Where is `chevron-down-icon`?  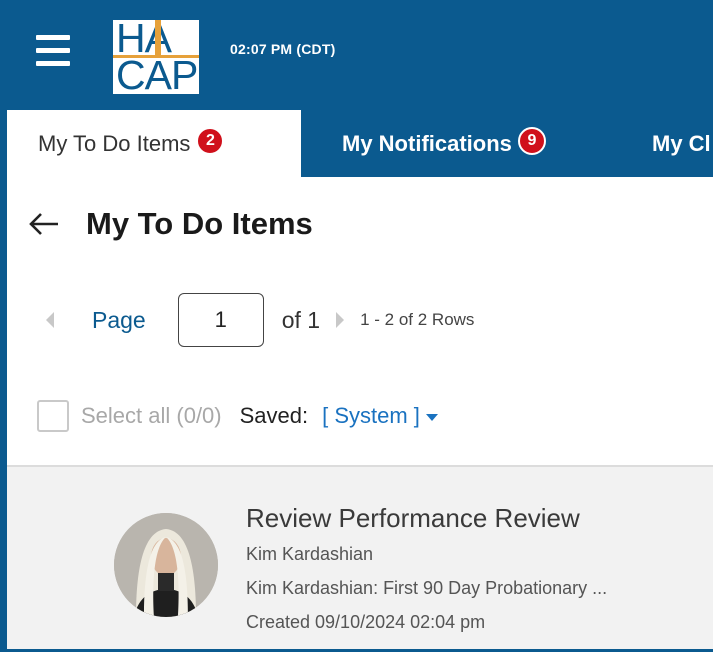 chevron-down-icon is located at coordinates (431, 417).